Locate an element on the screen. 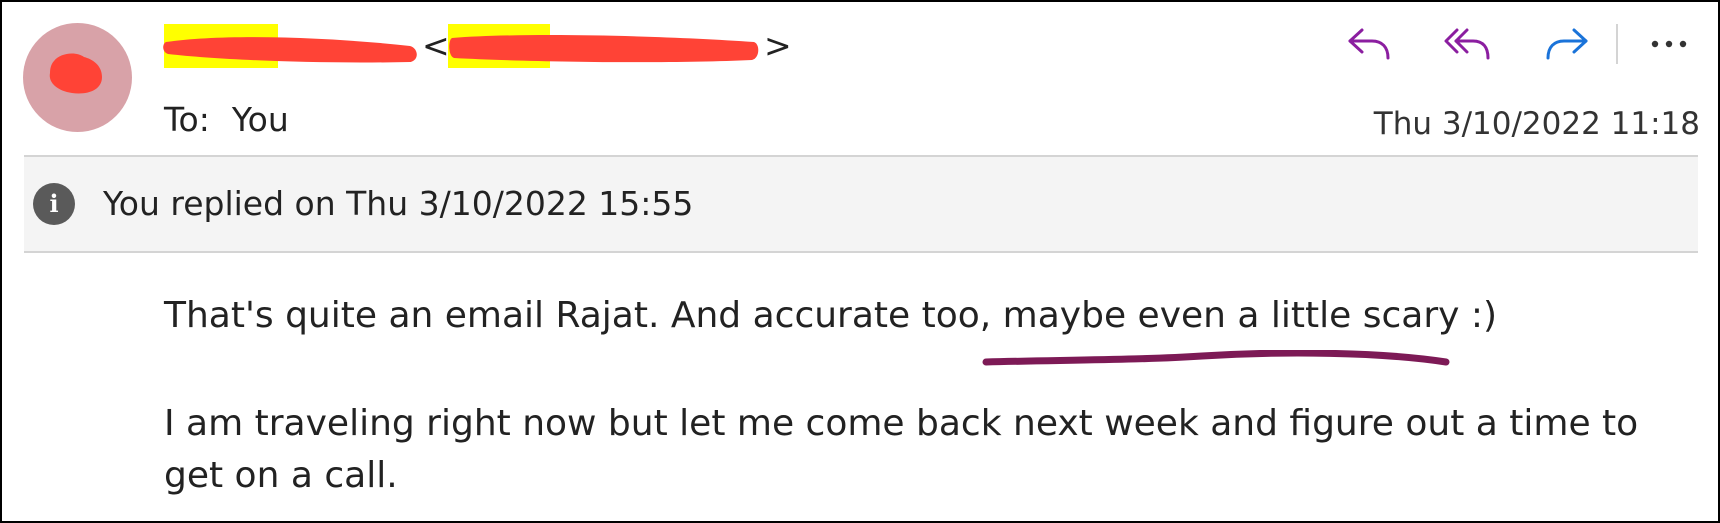 This screenshot has height=523, width=1720. info-icon: i is located at coordinates (54, 204).